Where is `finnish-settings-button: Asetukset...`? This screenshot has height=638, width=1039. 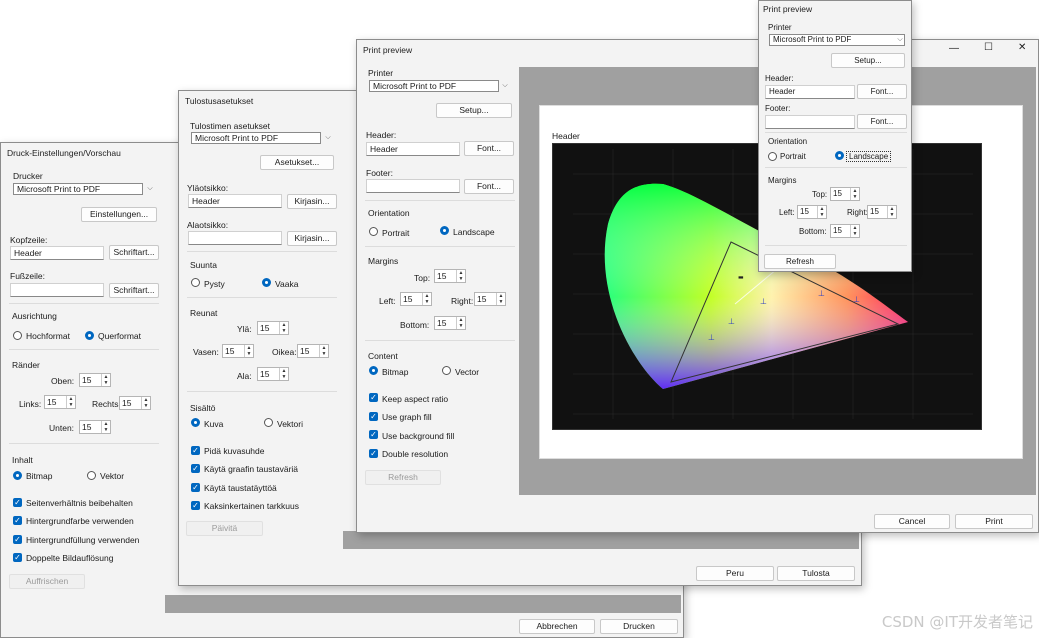 finnish-settings-button: Asetukset... is located at coordinates (297, 162).